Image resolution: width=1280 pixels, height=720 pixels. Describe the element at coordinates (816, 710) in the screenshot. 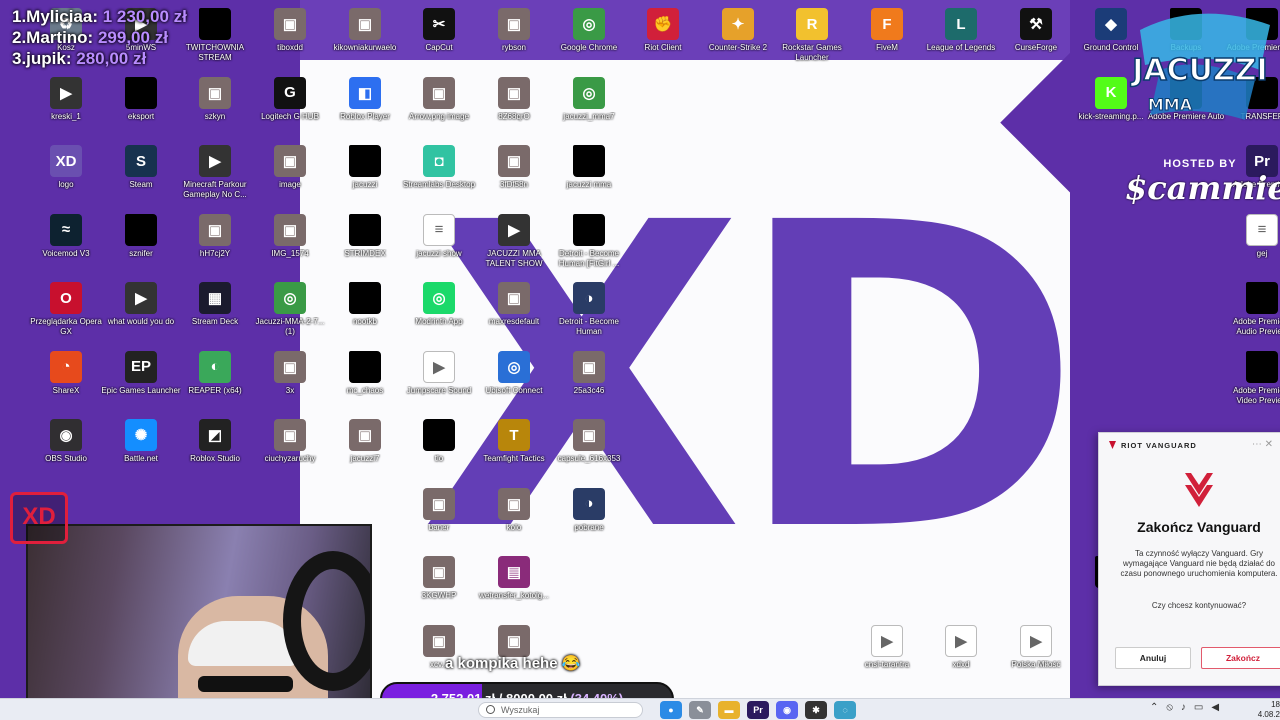

I see `taskbar-davinci-icon: ✱` at that location.